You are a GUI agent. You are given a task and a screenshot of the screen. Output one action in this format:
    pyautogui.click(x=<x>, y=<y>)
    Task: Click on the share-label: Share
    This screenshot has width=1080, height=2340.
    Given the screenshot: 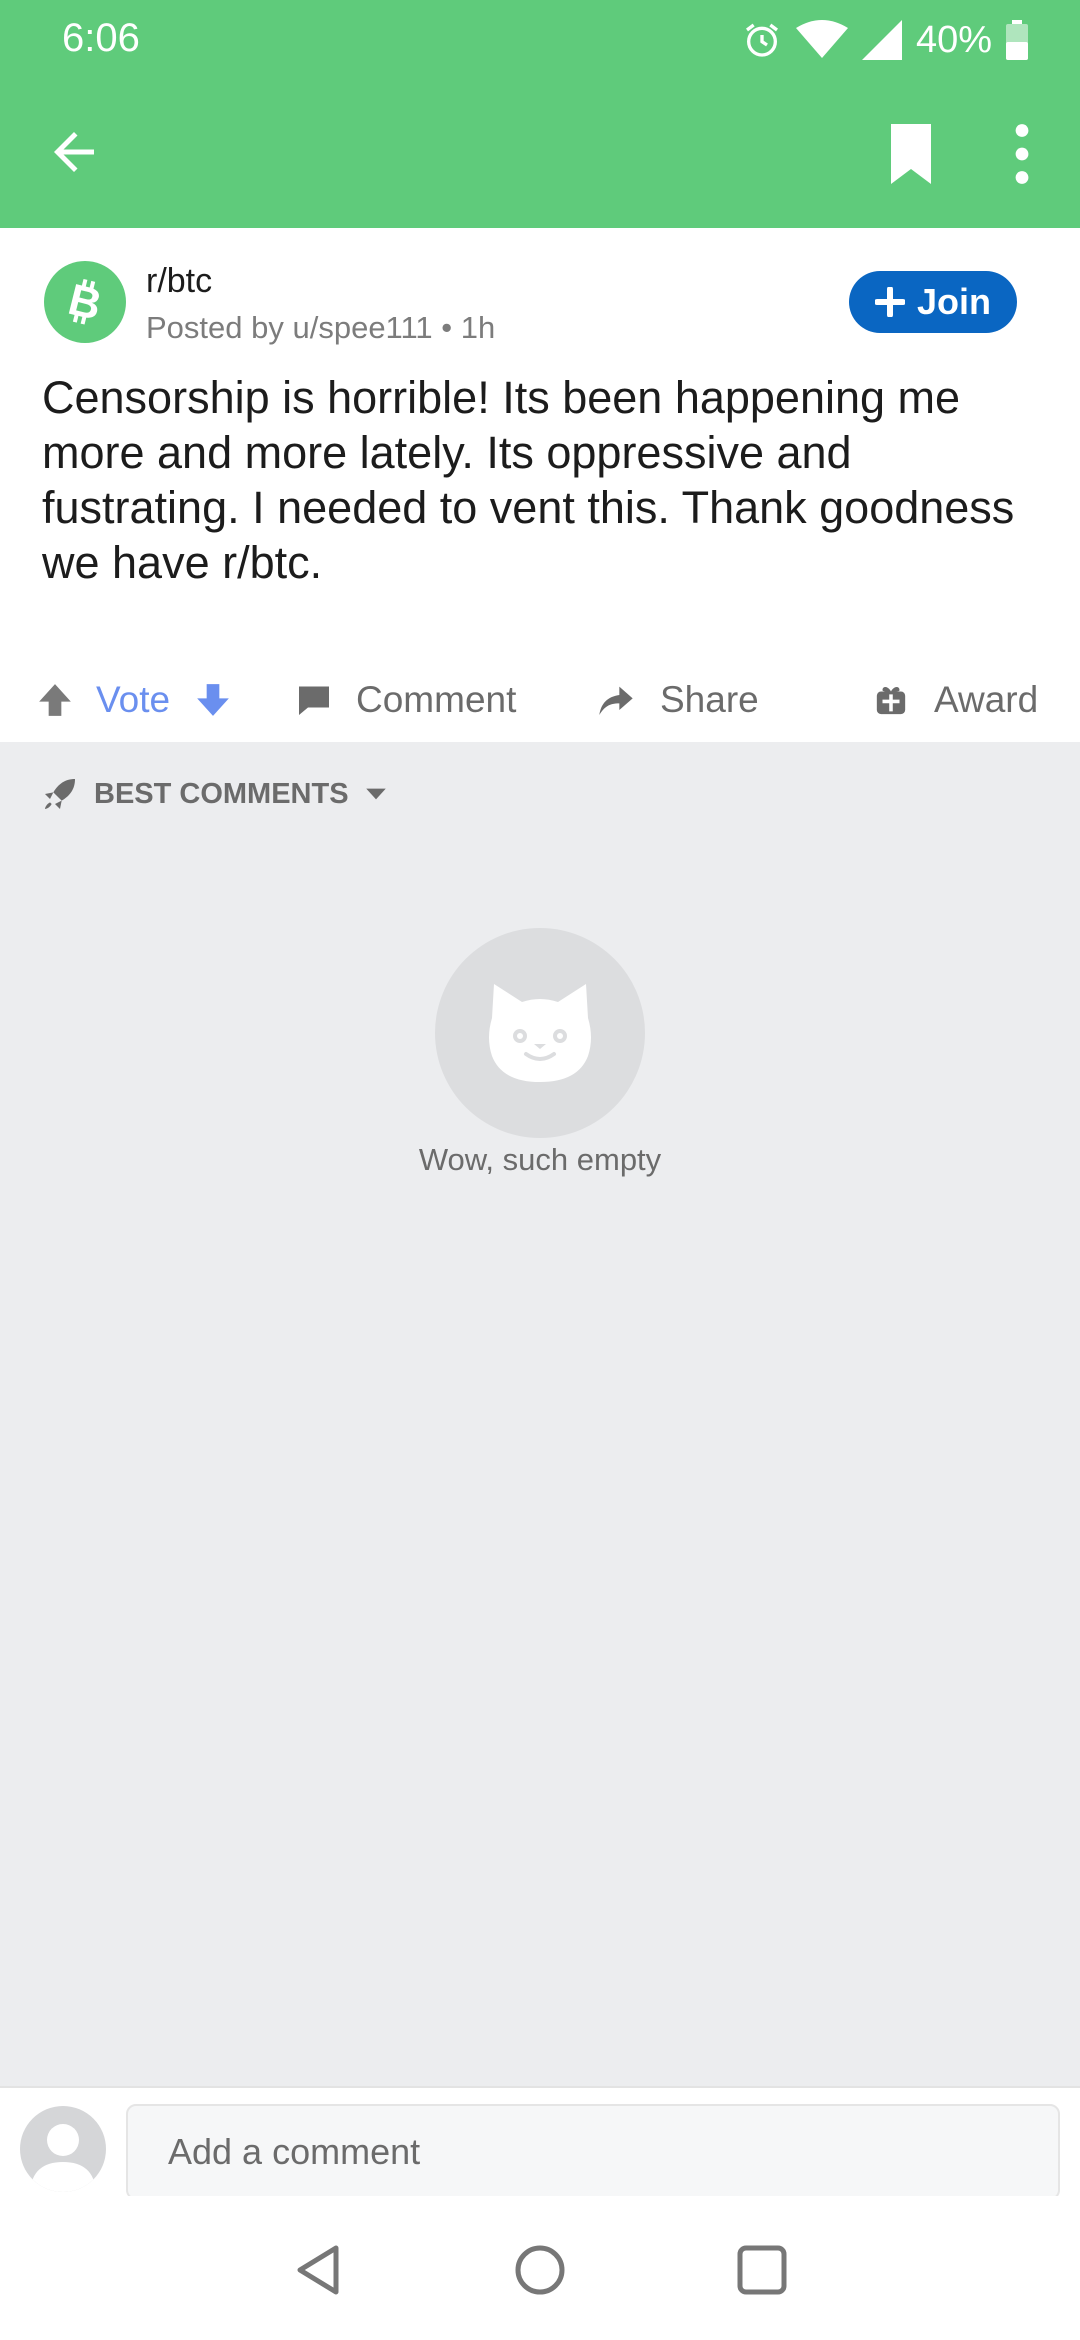 What is the action you would take?
    pyautogui.click(x=709, y=699)
    